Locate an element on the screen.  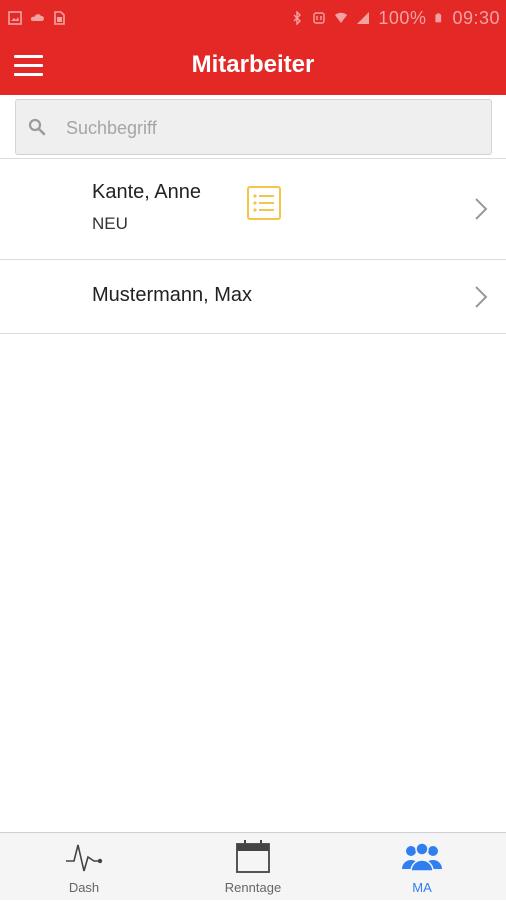
wifi-icon is located at coordinates (341, 17).